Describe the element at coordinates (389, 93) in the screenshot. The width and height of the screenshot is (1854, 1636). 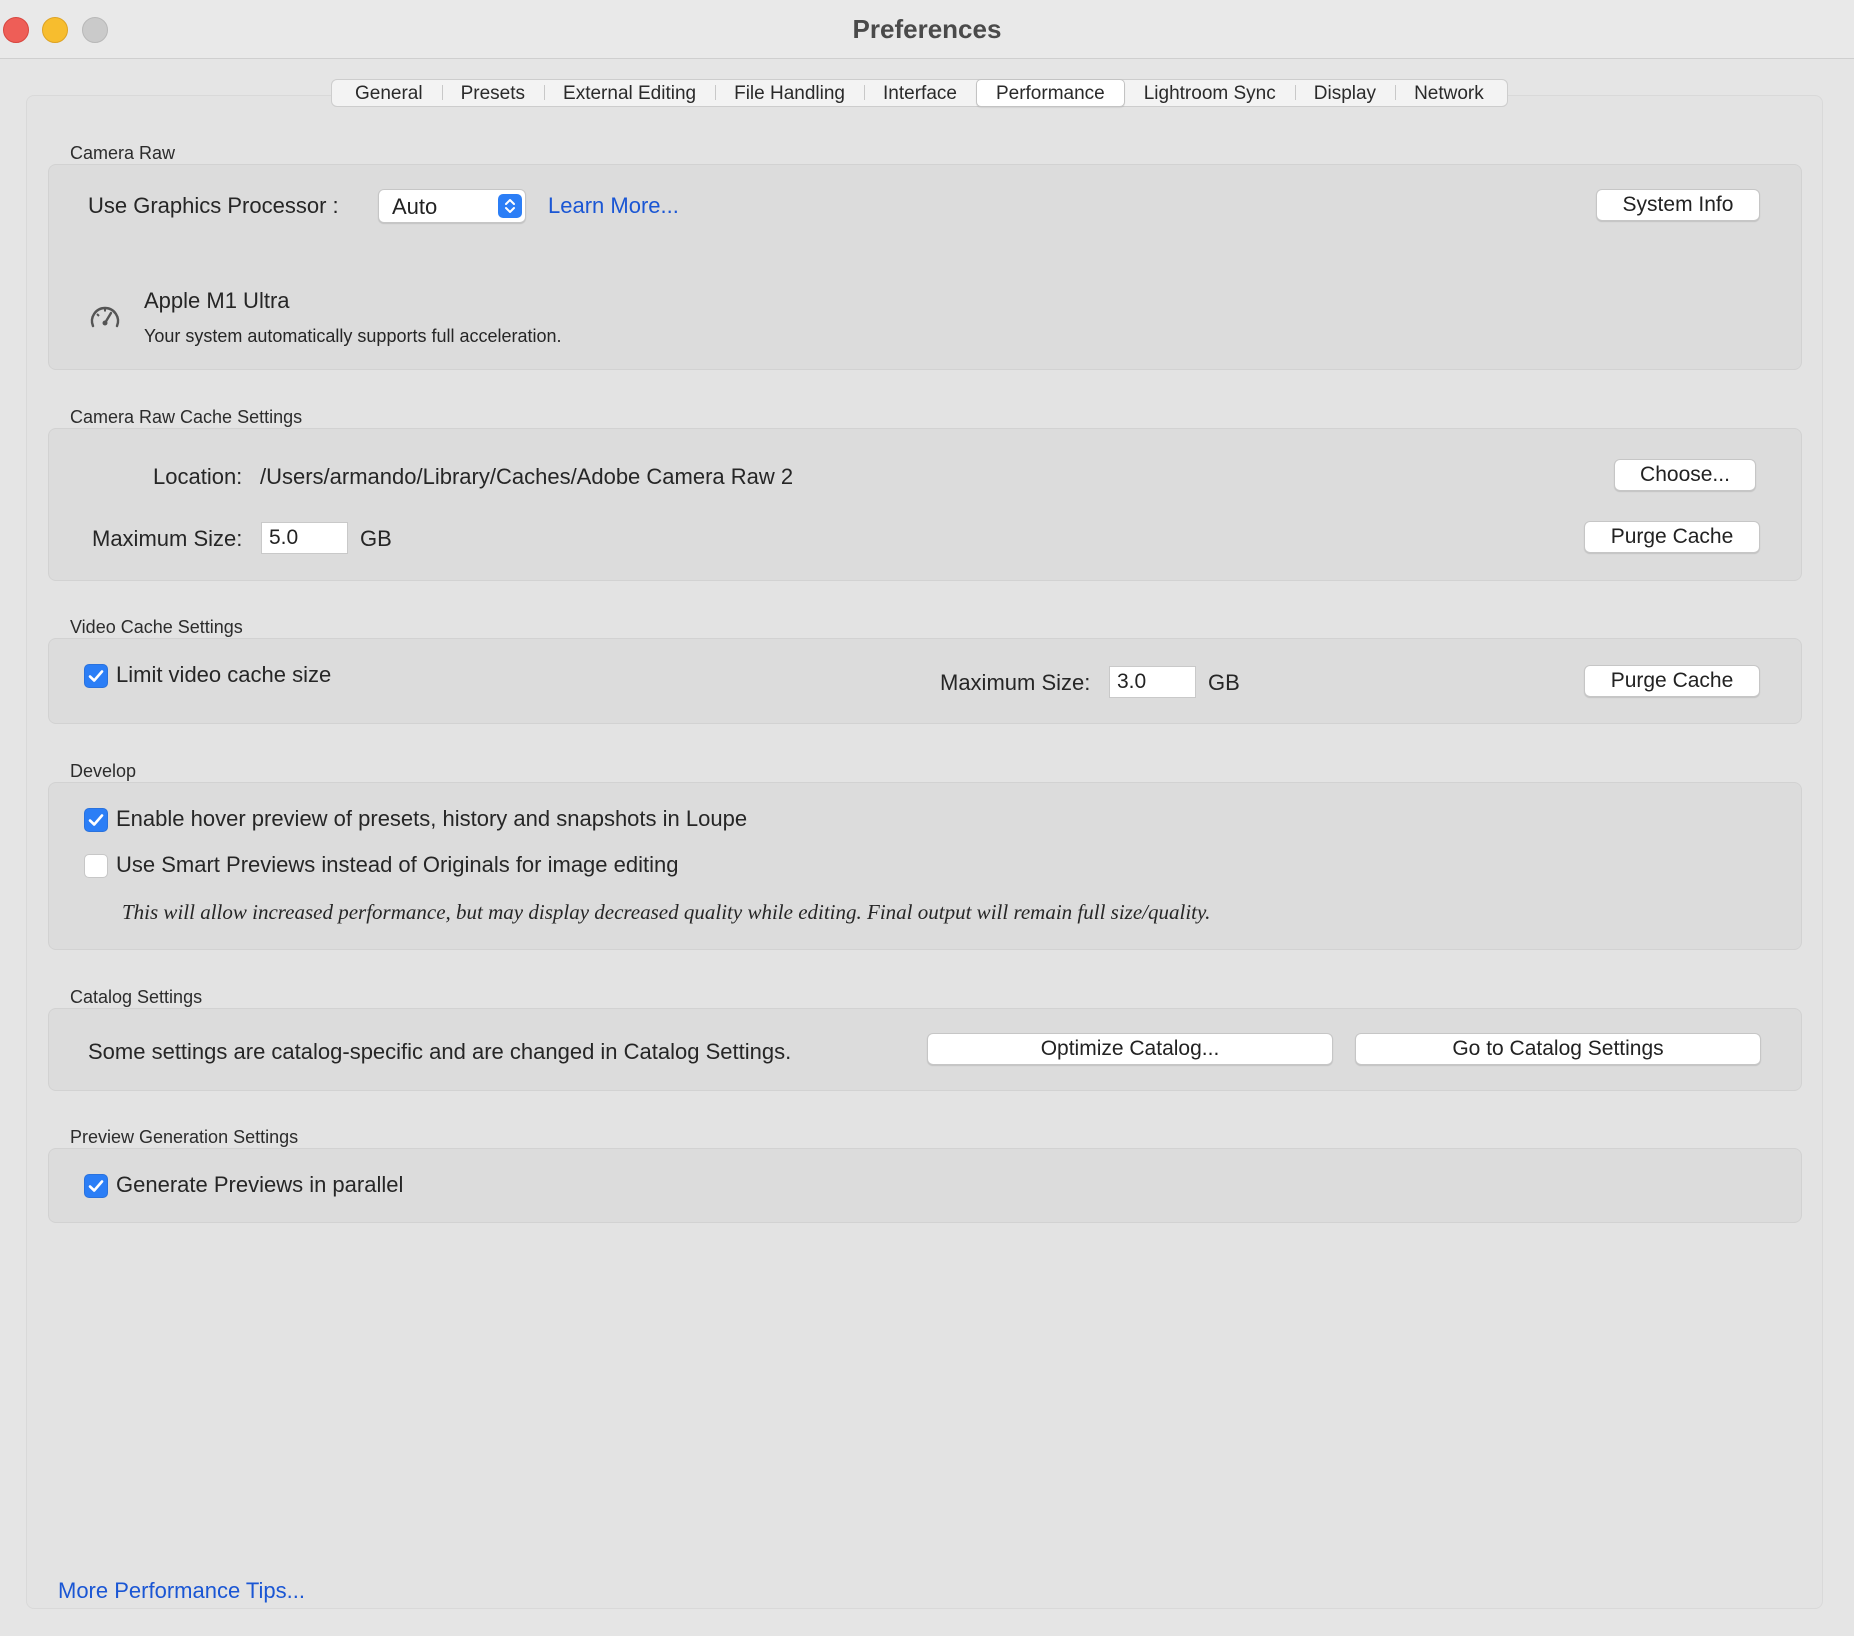
I see `tab-general: General` at that location.